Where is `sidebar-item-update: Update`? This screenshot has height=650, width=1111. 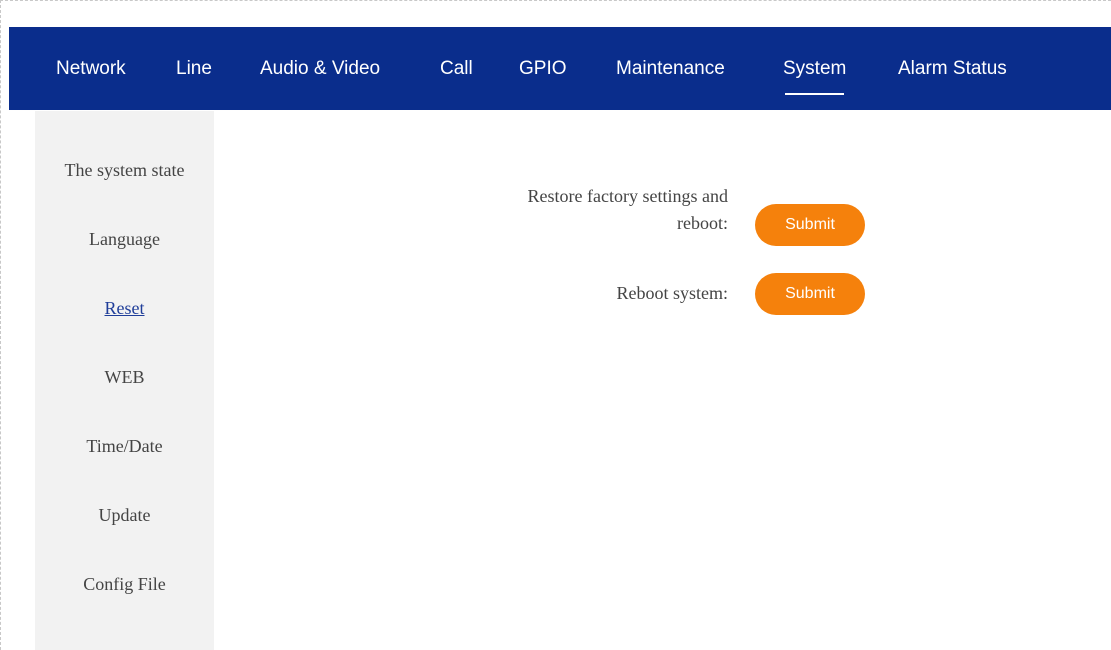 sidebar-item-update: Update is located at coordinates (124, 515).